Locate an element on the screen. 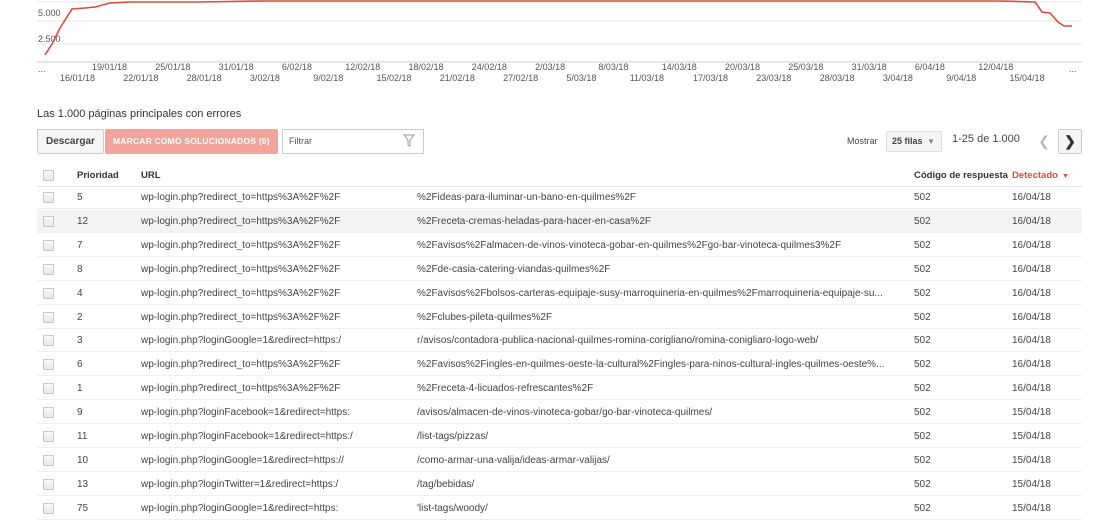 This screenshot has width=1100, height=529. row-url-path: %2Fde-casia-catering-viandas-quilmes%2F is located at coordinates (663, 269).